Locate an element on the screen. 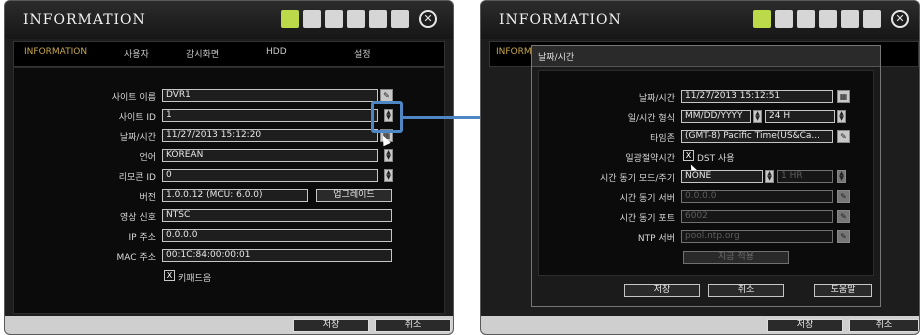 Image resolution: width=922 pixels, height=335 pixels. dst-text: DST 사용 is located at coordinates (716, 159).